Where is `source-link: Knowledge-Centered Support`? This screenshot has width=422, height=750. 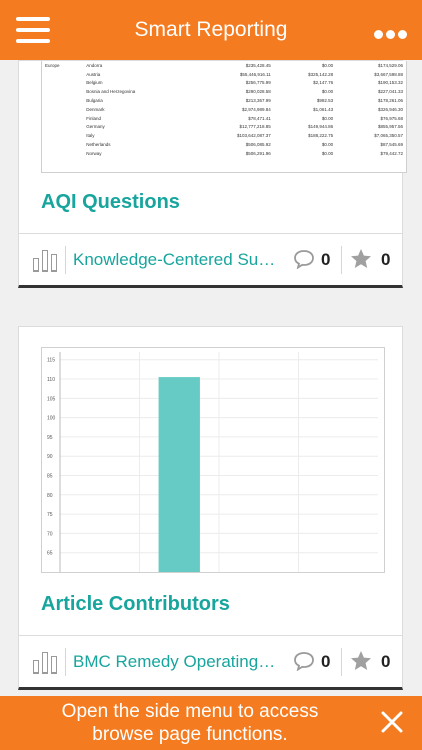
source-link: Knowledge-Centered Support is located at coordinates (175, 260).